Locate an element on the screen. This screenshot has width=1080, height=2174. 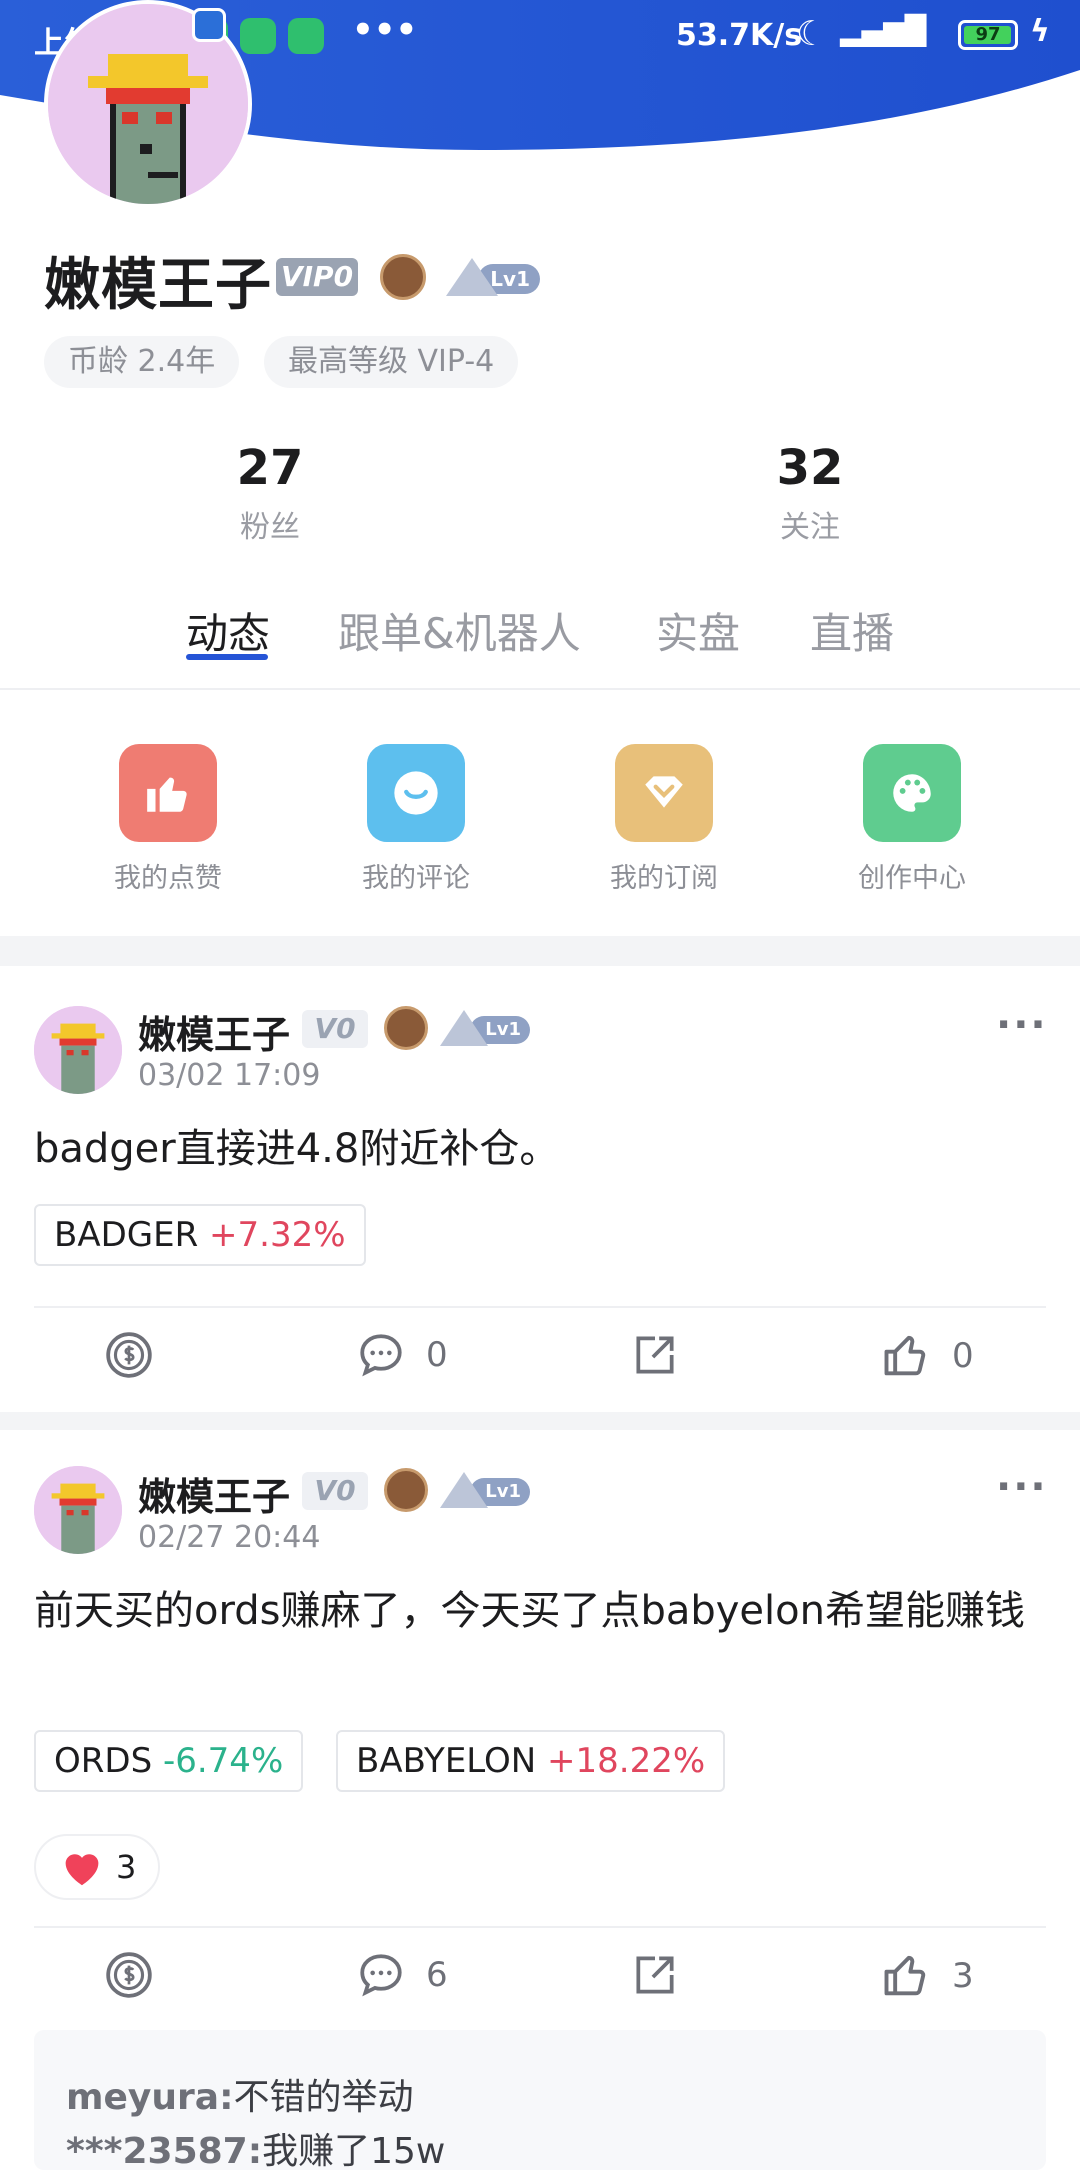
comment-button: 0 is located at coordinates (402, 1355).